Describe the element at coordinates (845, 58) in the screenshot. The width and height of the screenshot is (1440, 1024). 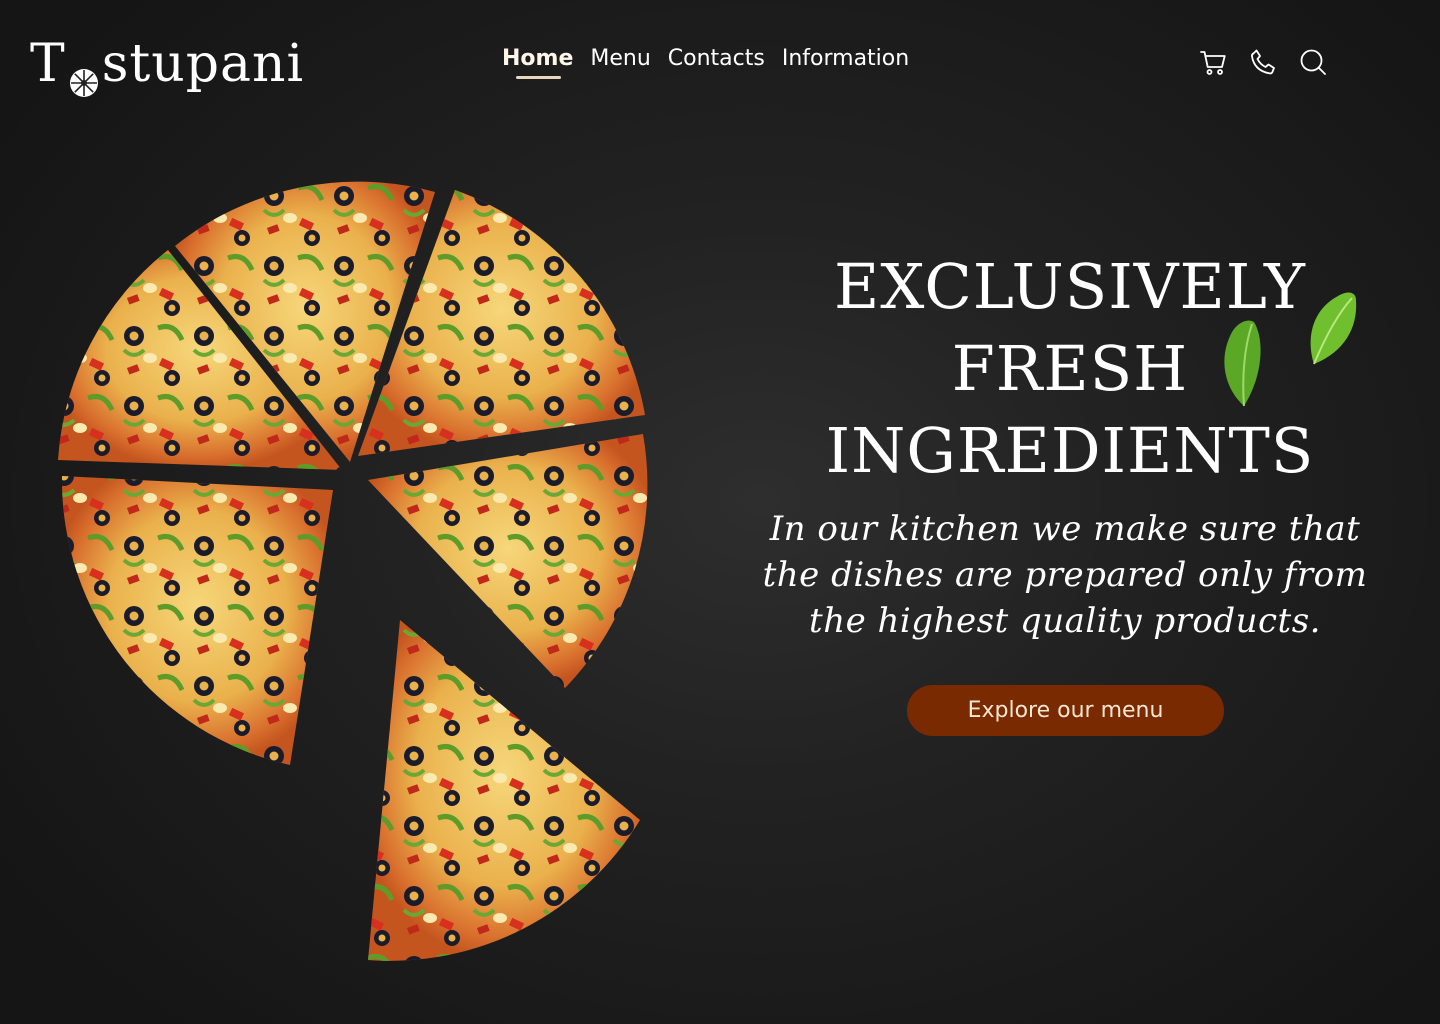
I see `nav-information: Information` at that location.